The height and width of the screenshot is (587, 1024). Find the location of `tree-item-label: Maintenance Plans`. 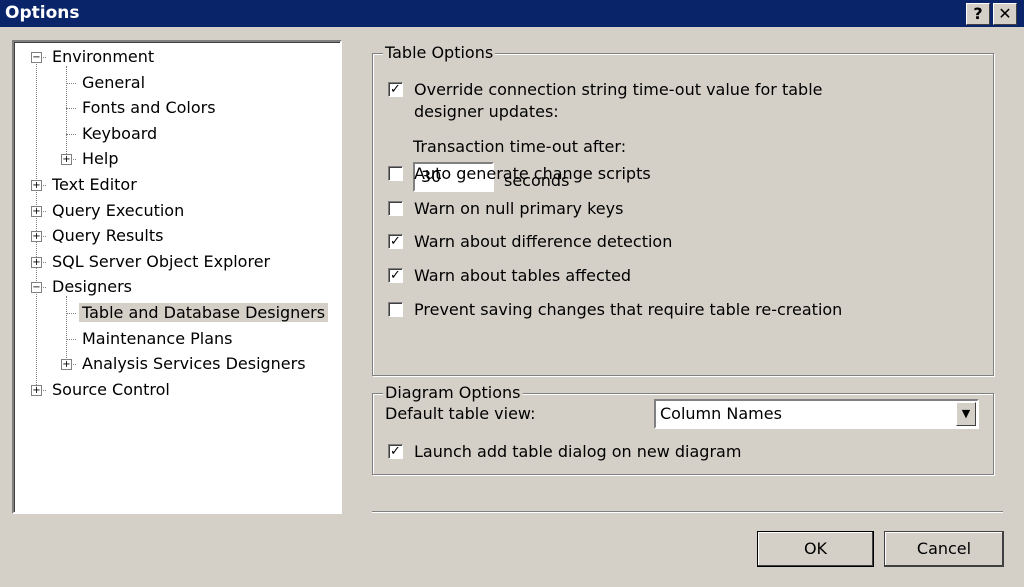

tree-item-label: Maintenance Plans is located at coordinates (157, 338).